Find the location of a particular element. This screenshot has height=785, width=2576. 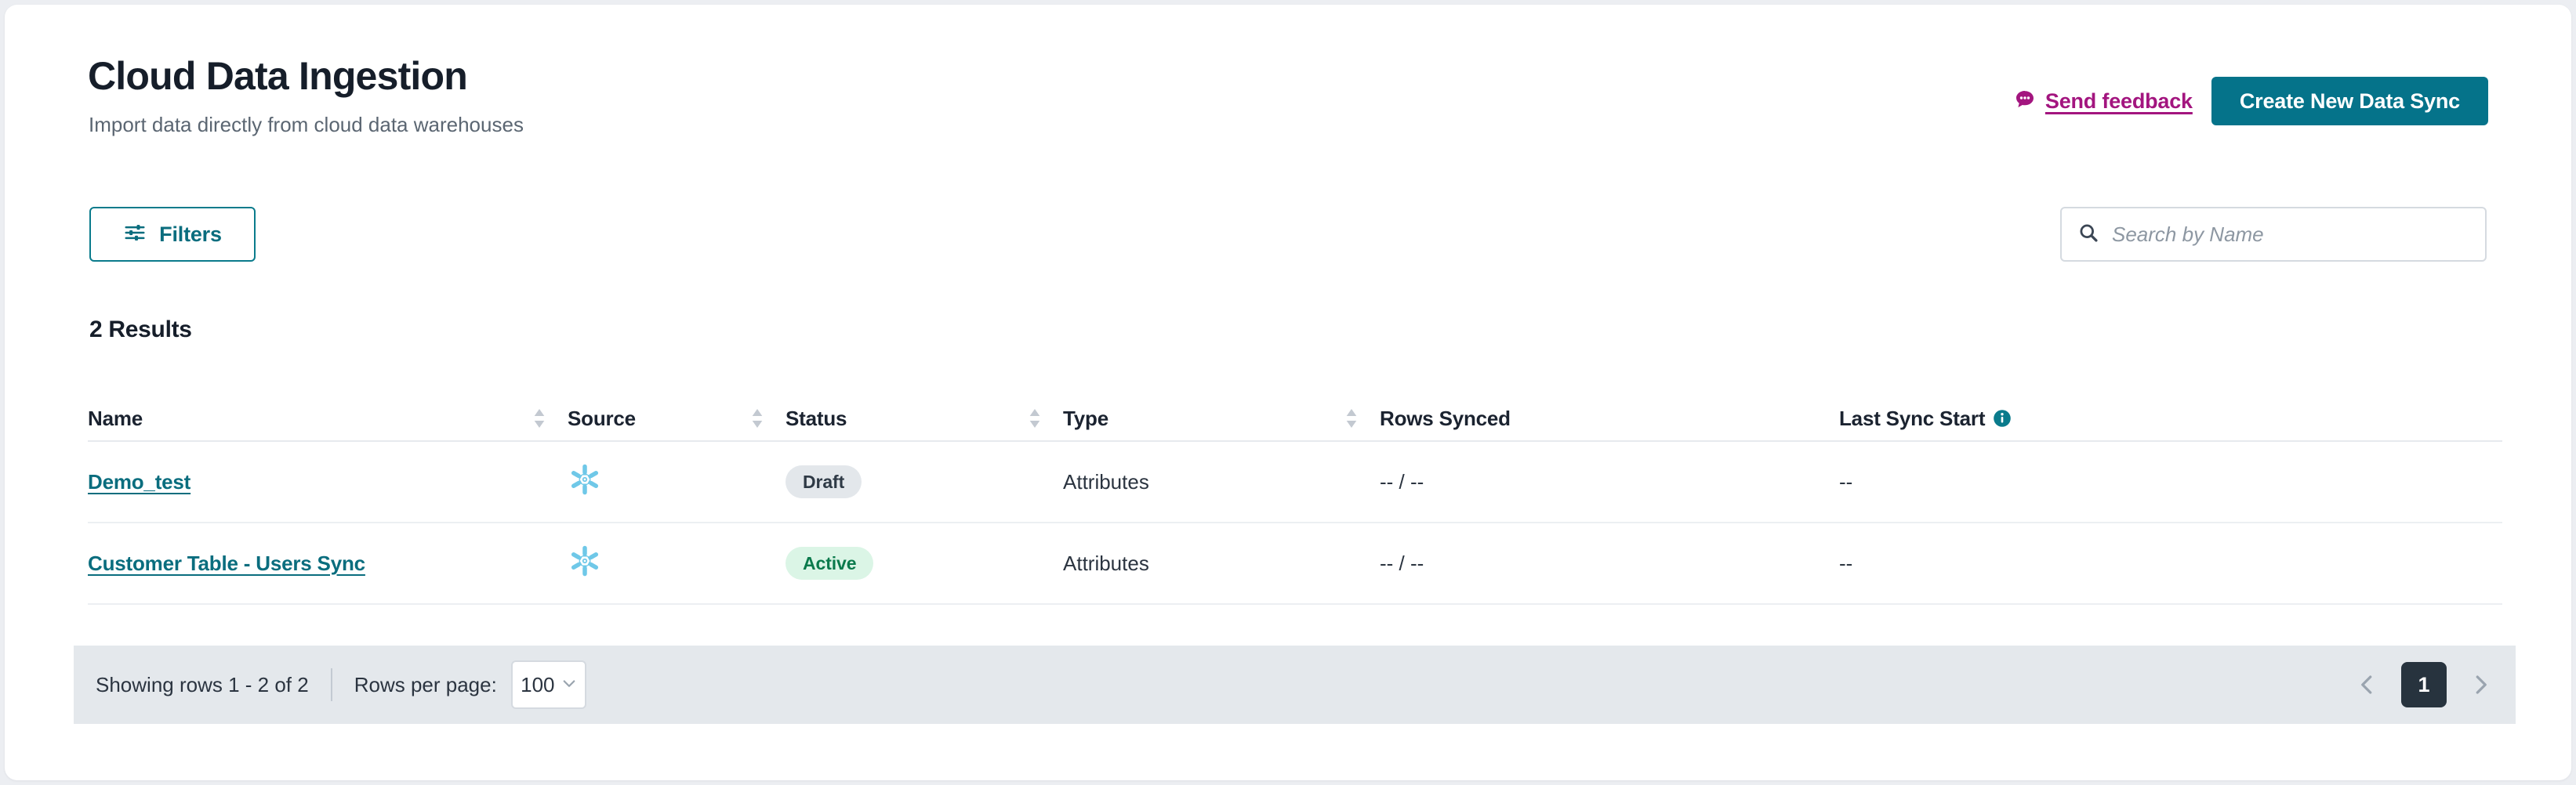

table-row: Demo_test Draft Attributes -- / -- -- is located at coordinates (1295, 482).